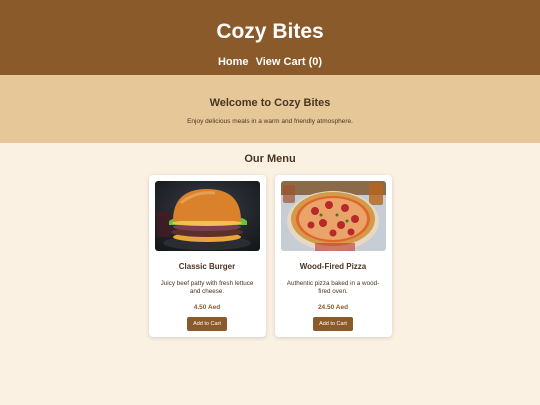  What do you see at coordinates (270, 31) in the screenshot?
I see `site-title: Cozy Bites` at bounding box center [270, 31].